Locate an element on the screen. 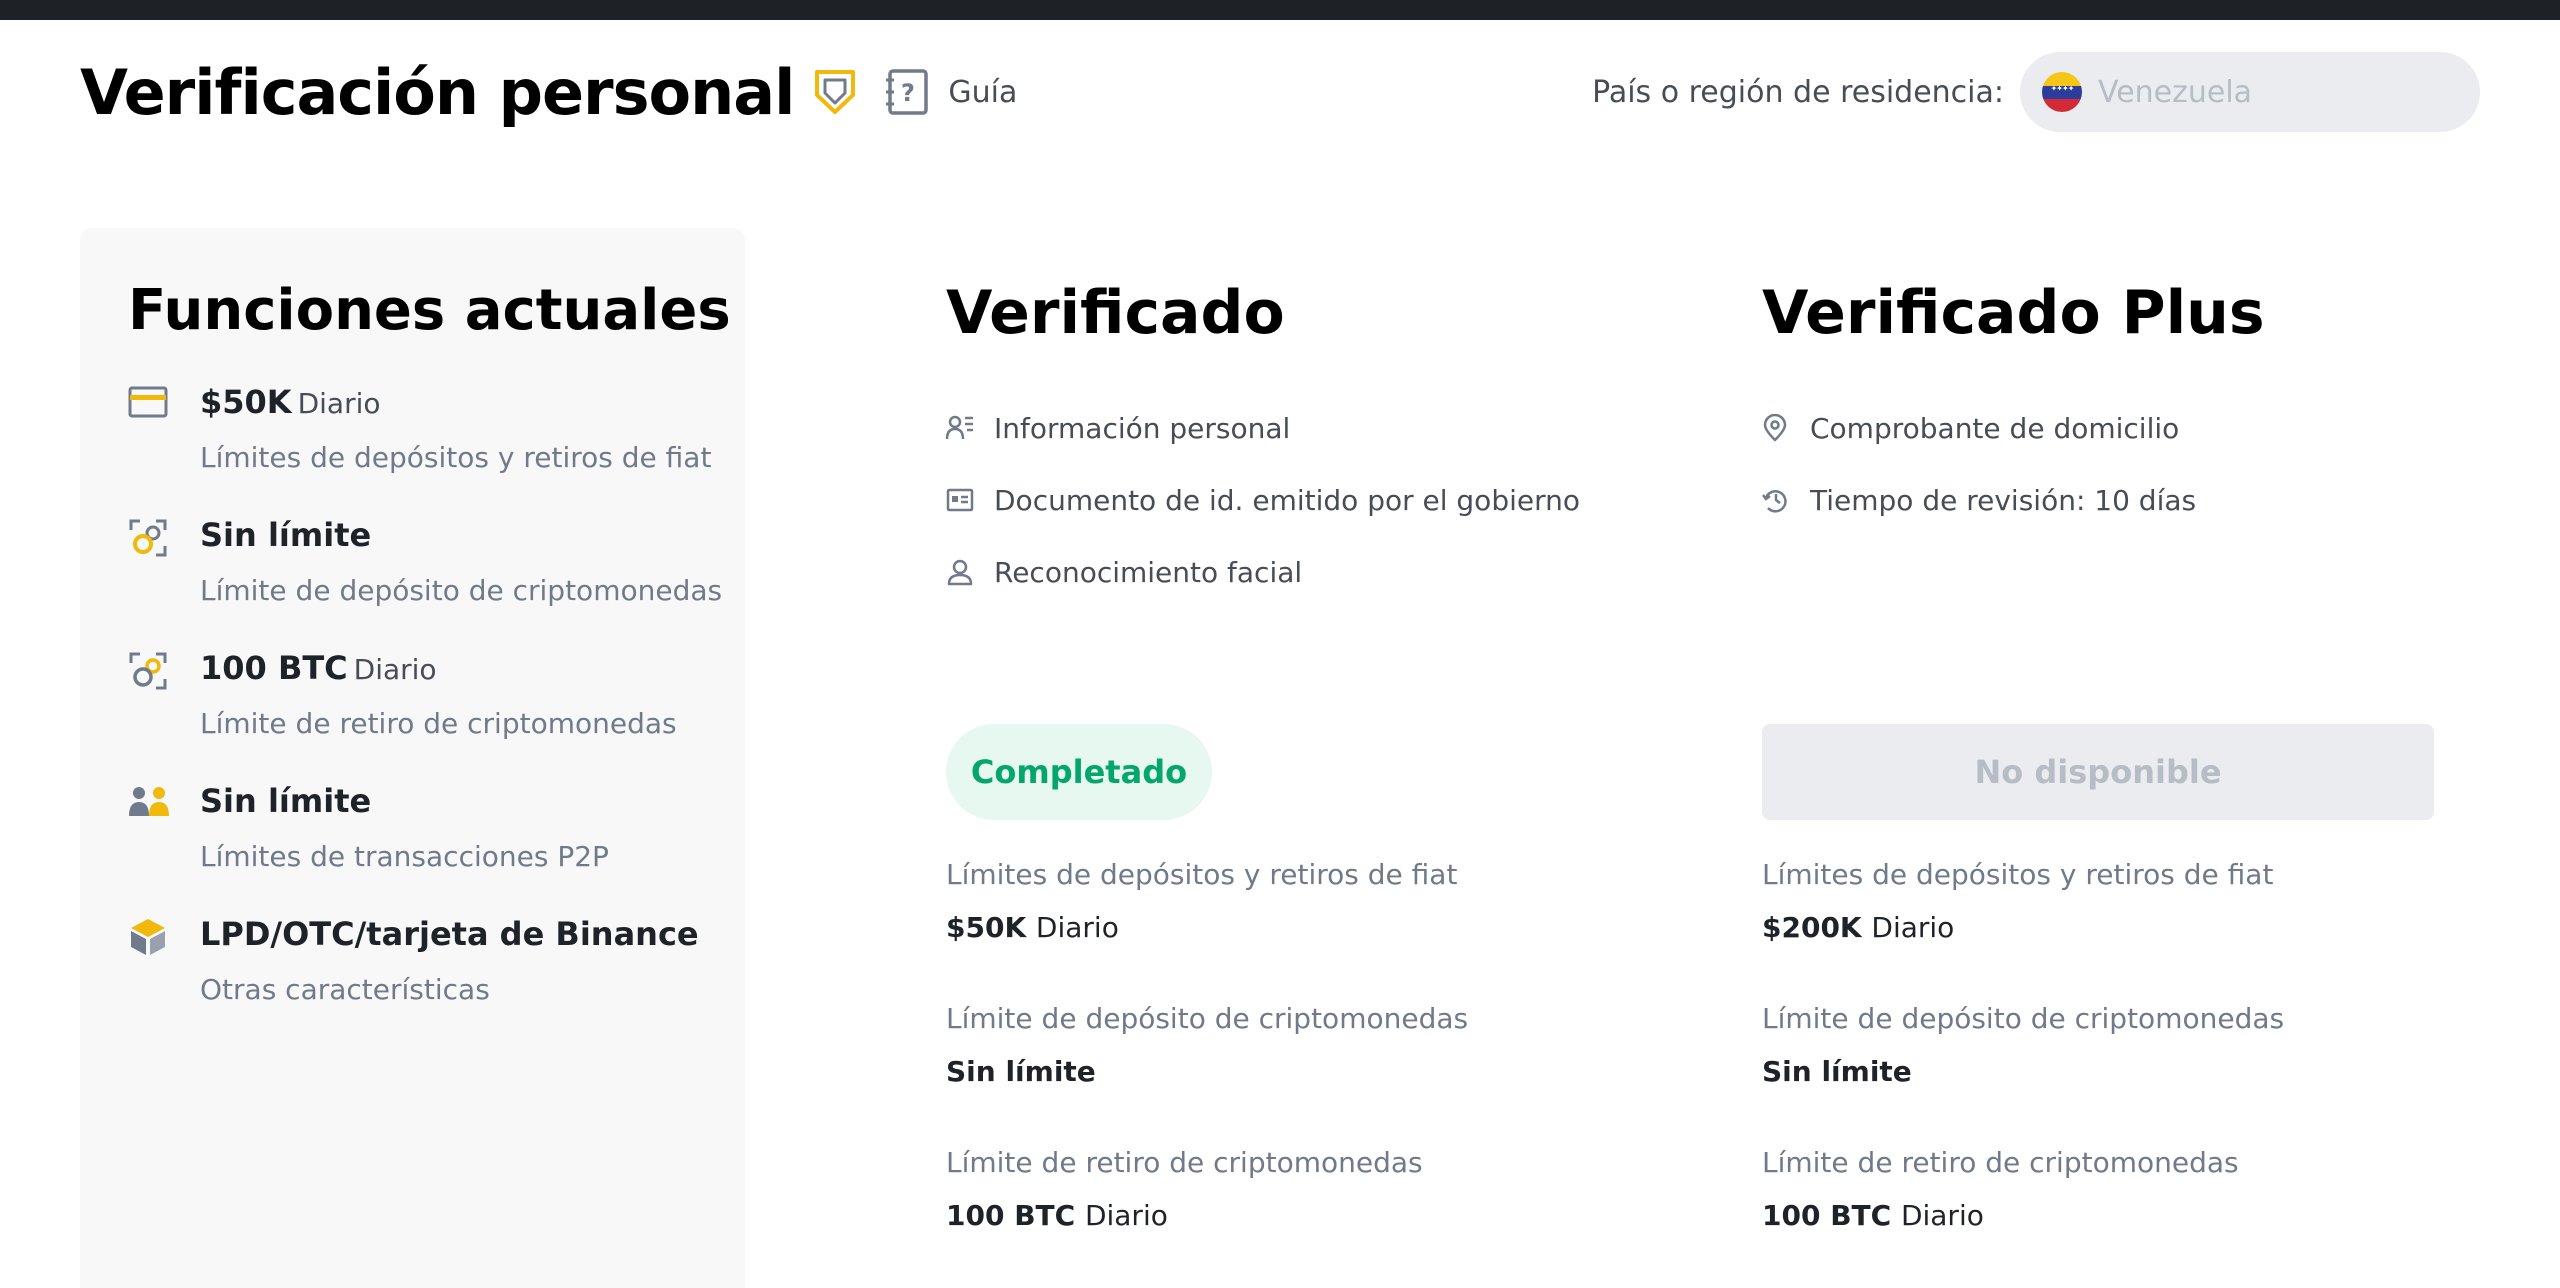  requirement-item: Documento de id. emitido por el gobierno is located at coordinates (1296, 500).